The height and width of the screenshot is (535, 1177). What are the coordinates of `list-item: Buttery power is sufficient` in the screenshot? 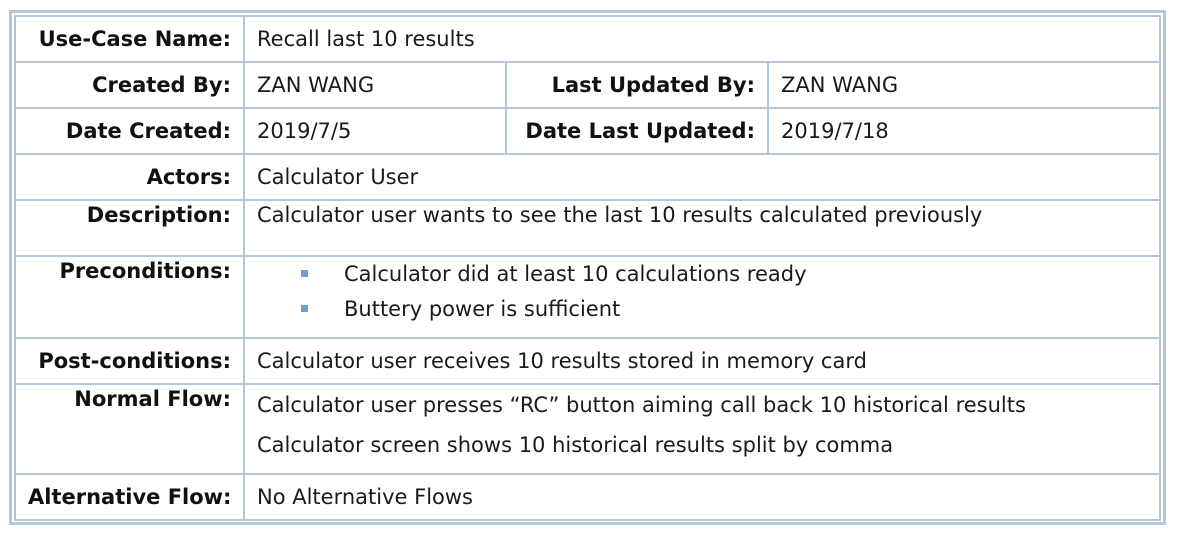 It's located at (724, 309).